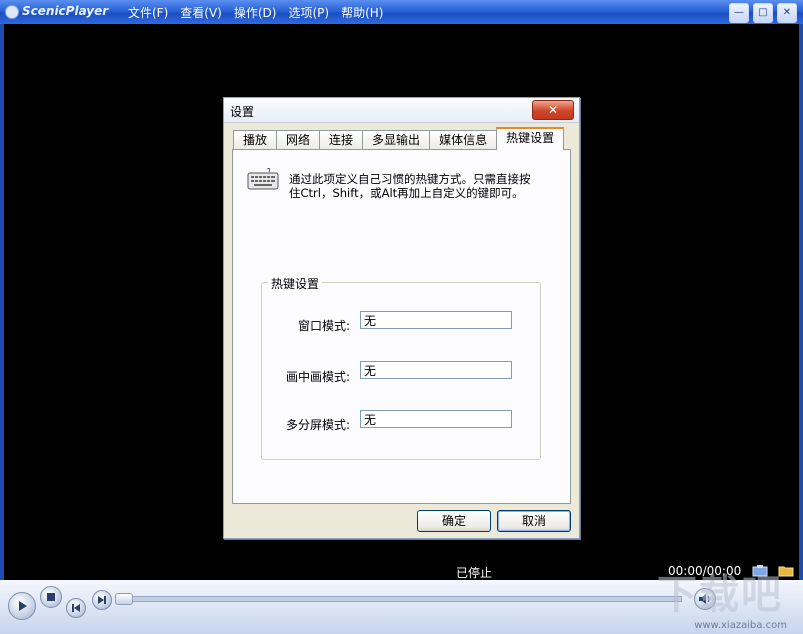 This screenshot has width=803, height=634. I want to click on tab-playback: 播放, so click(255, 139).